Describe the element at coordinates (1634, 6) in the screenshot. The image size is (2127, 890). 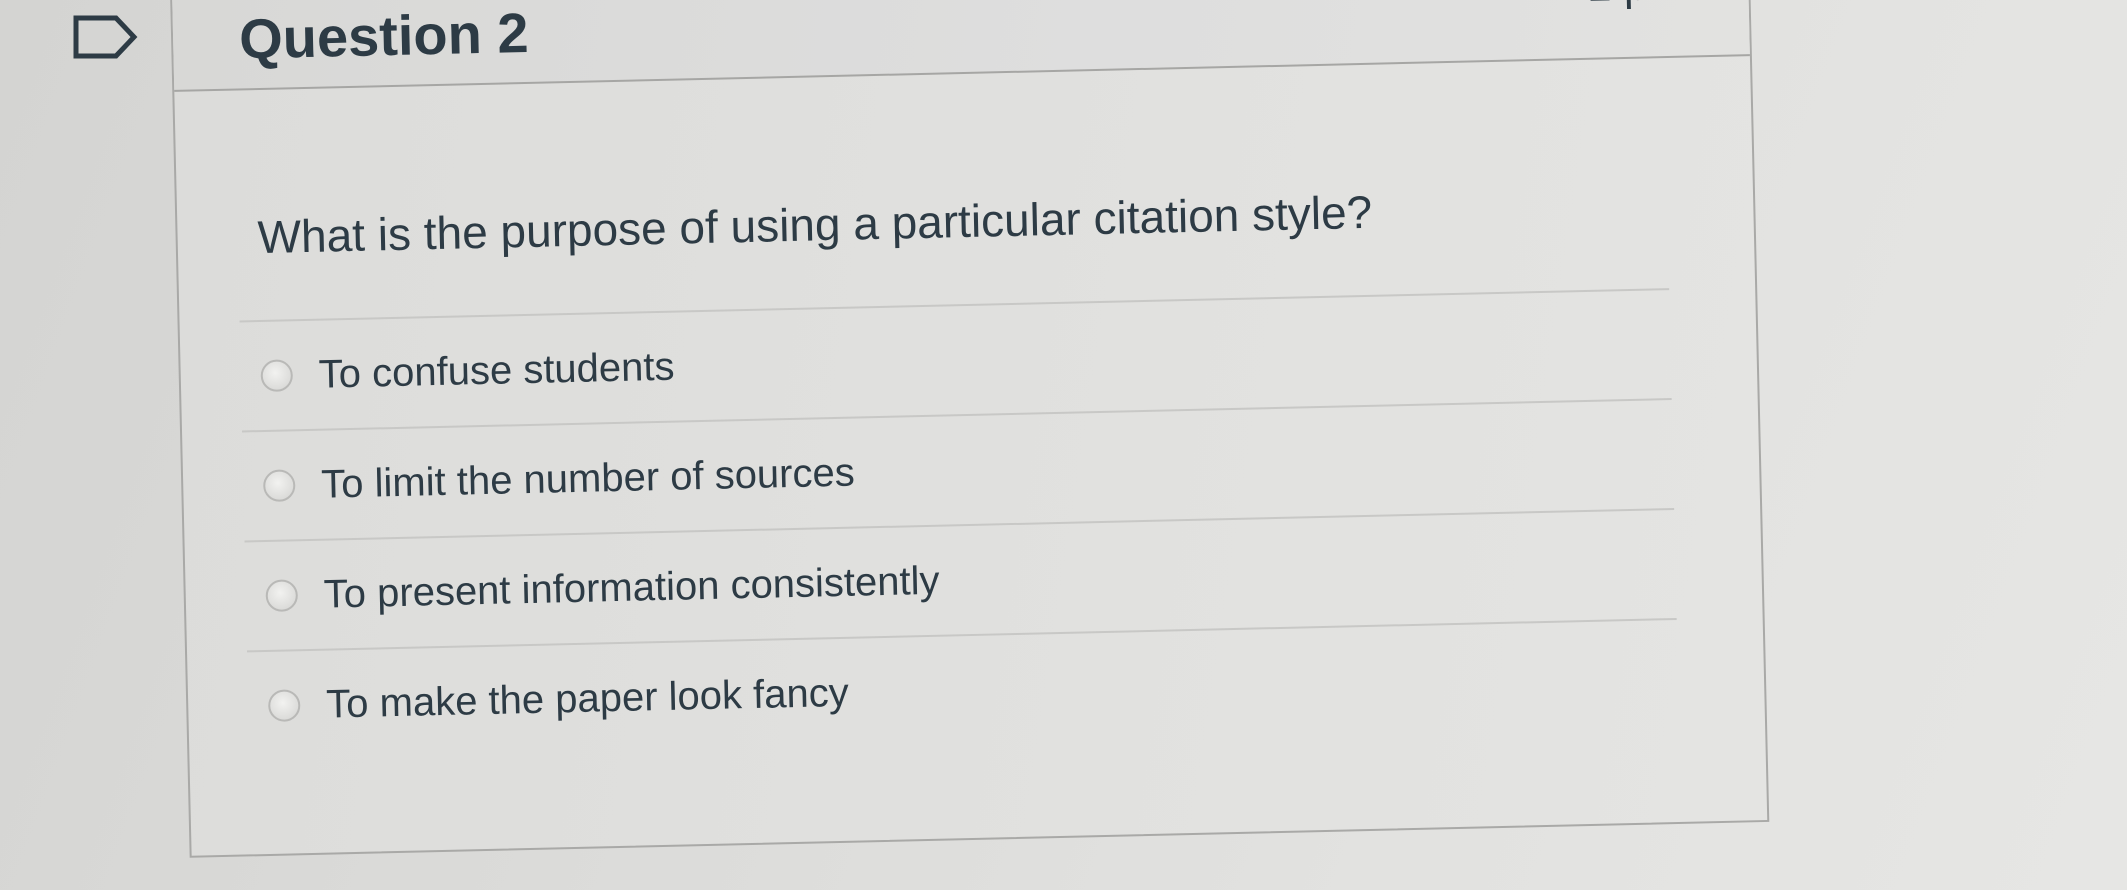
I see `question-points: 1 pts` at that location.